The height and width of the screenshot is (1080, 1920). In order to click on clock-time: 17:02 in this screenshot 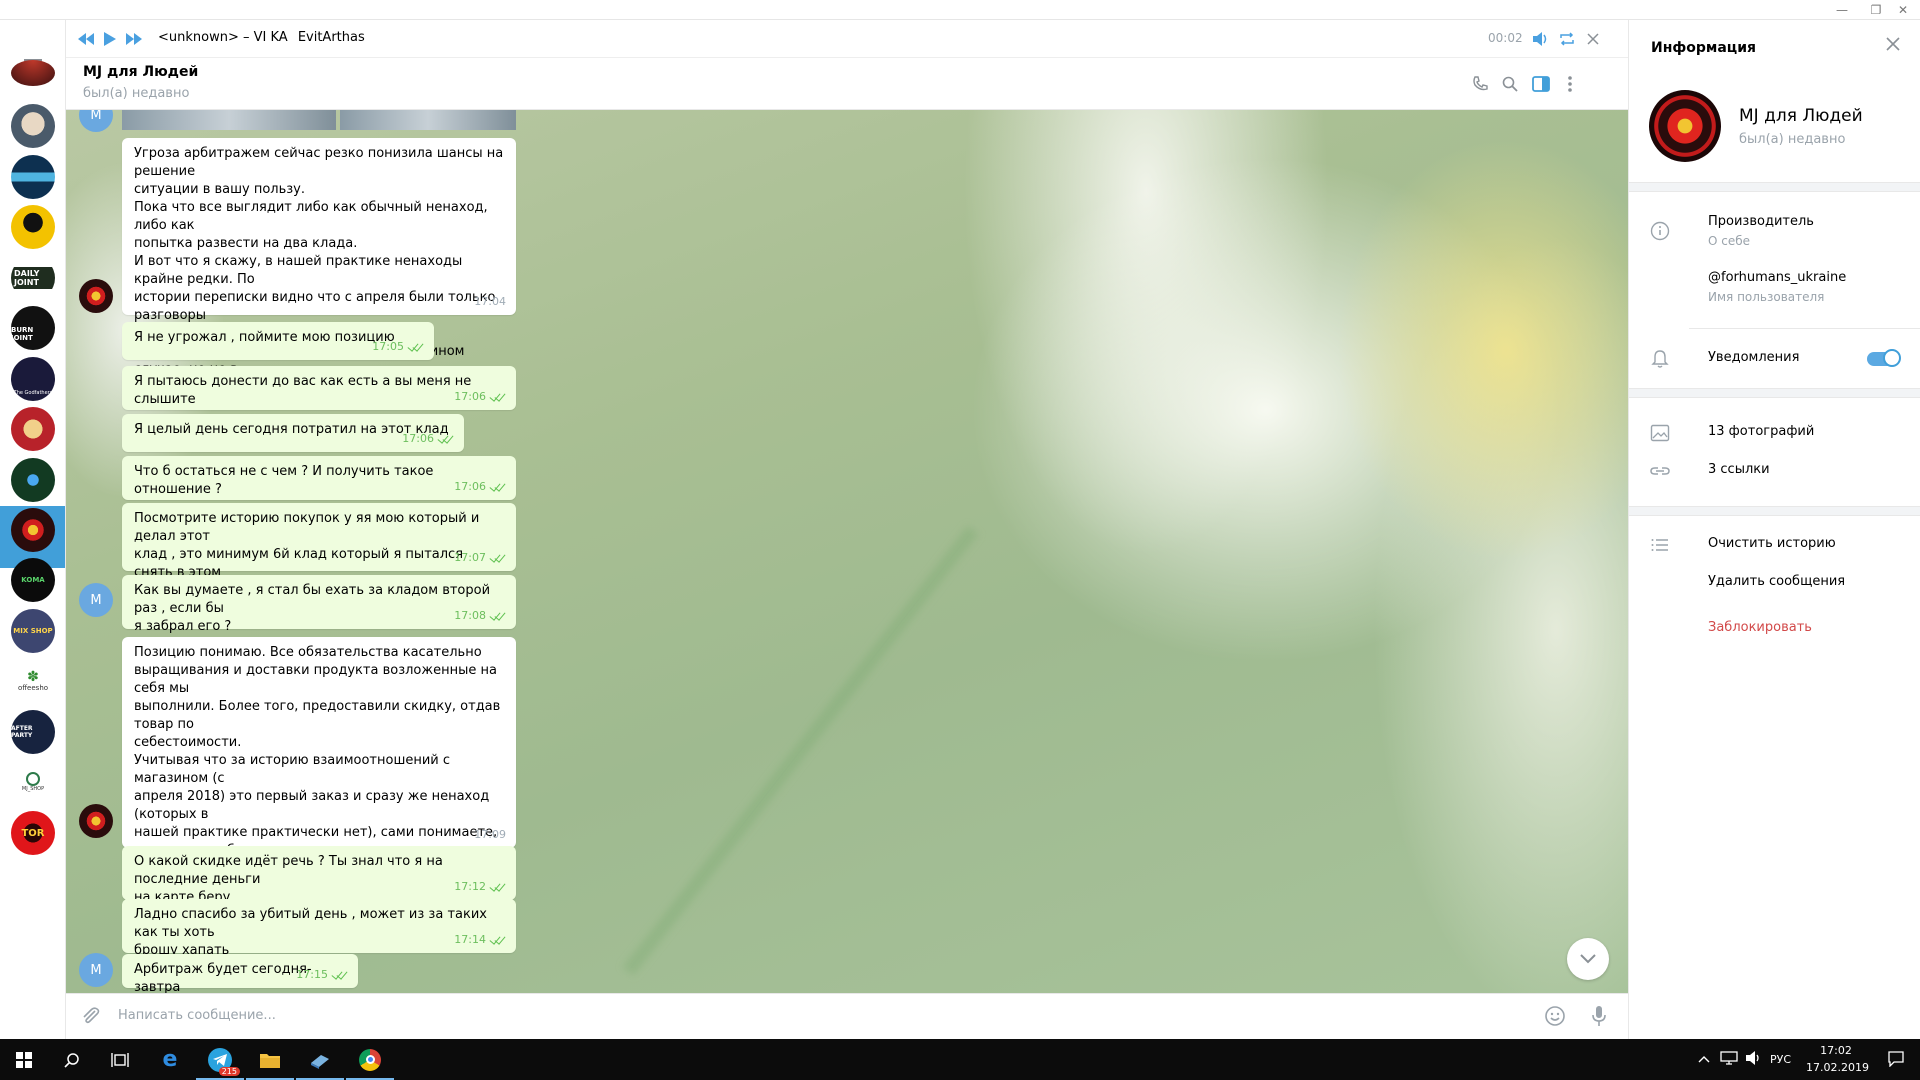, I will do `click(1836, 1050)`.